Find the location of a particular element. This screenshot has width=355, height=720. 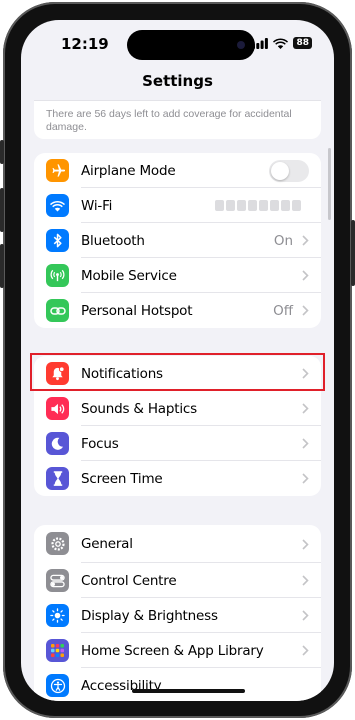

bluetooth-label: Bluetooth is located at coordinates (113, 240).